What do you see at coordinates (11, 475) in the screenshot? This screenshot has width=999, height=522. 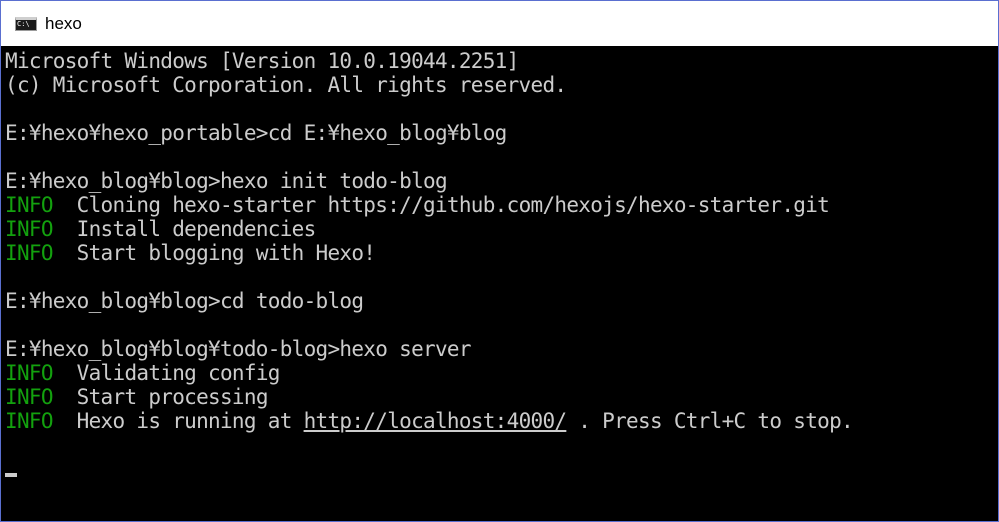 I see `text-cursor` at bounding box center [11, 475].